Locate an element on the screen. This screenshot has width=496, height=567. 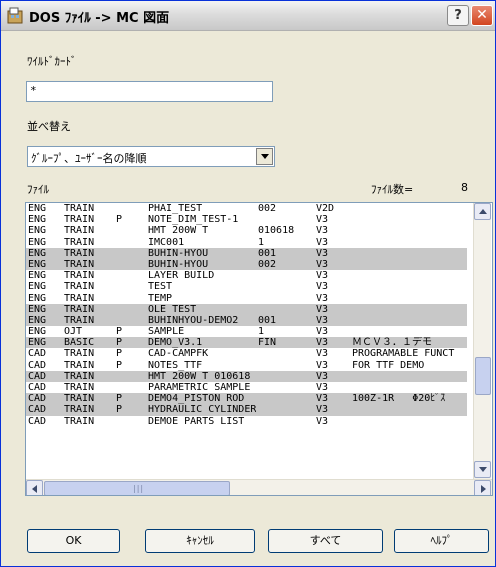
sort-dropdown: ｸﾞﾙｰﾌﾟ、ﾕｰｻﾞｰ名の降順 is located at coordinates (151, 156).